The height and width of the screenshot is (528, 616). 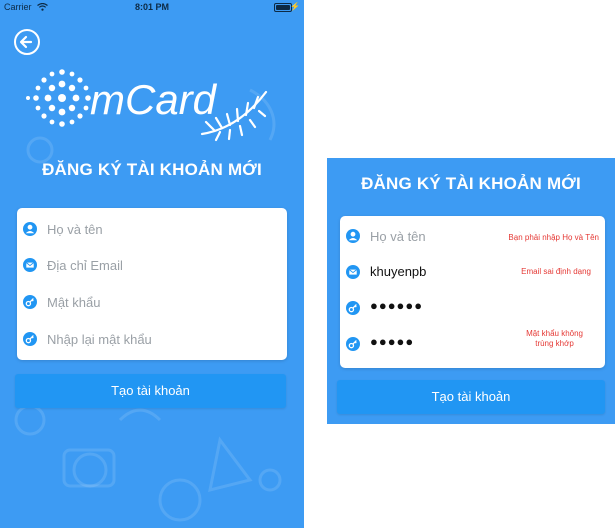 What do you see at coordinates (62, 98) in the screenshot?
I see `logo-dots` at bounding box center [62, 98].